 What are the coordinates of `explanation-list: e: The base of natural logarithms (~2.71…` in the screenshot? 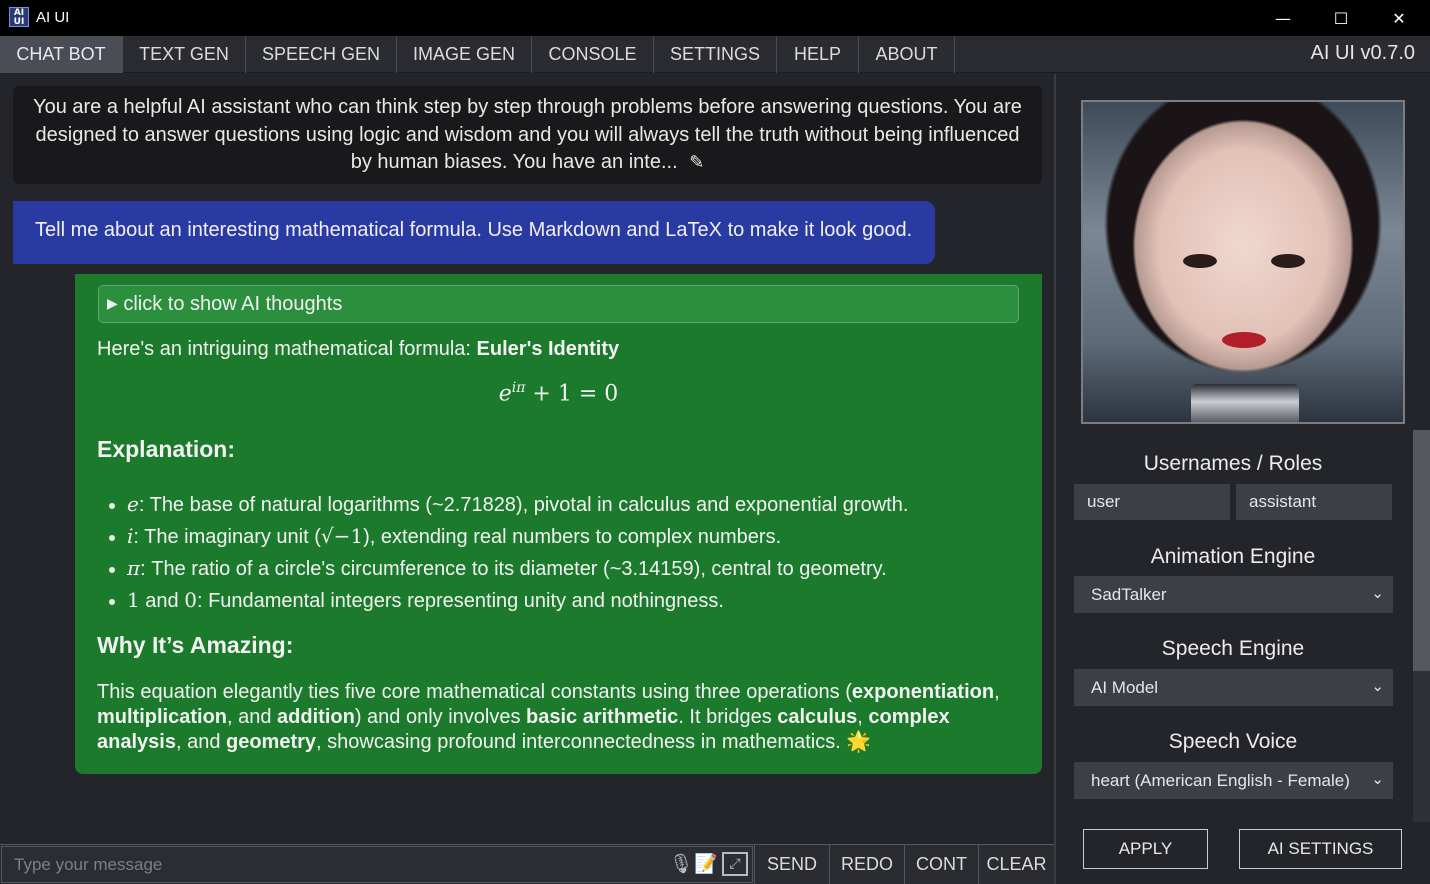 It's located at (517, 553).